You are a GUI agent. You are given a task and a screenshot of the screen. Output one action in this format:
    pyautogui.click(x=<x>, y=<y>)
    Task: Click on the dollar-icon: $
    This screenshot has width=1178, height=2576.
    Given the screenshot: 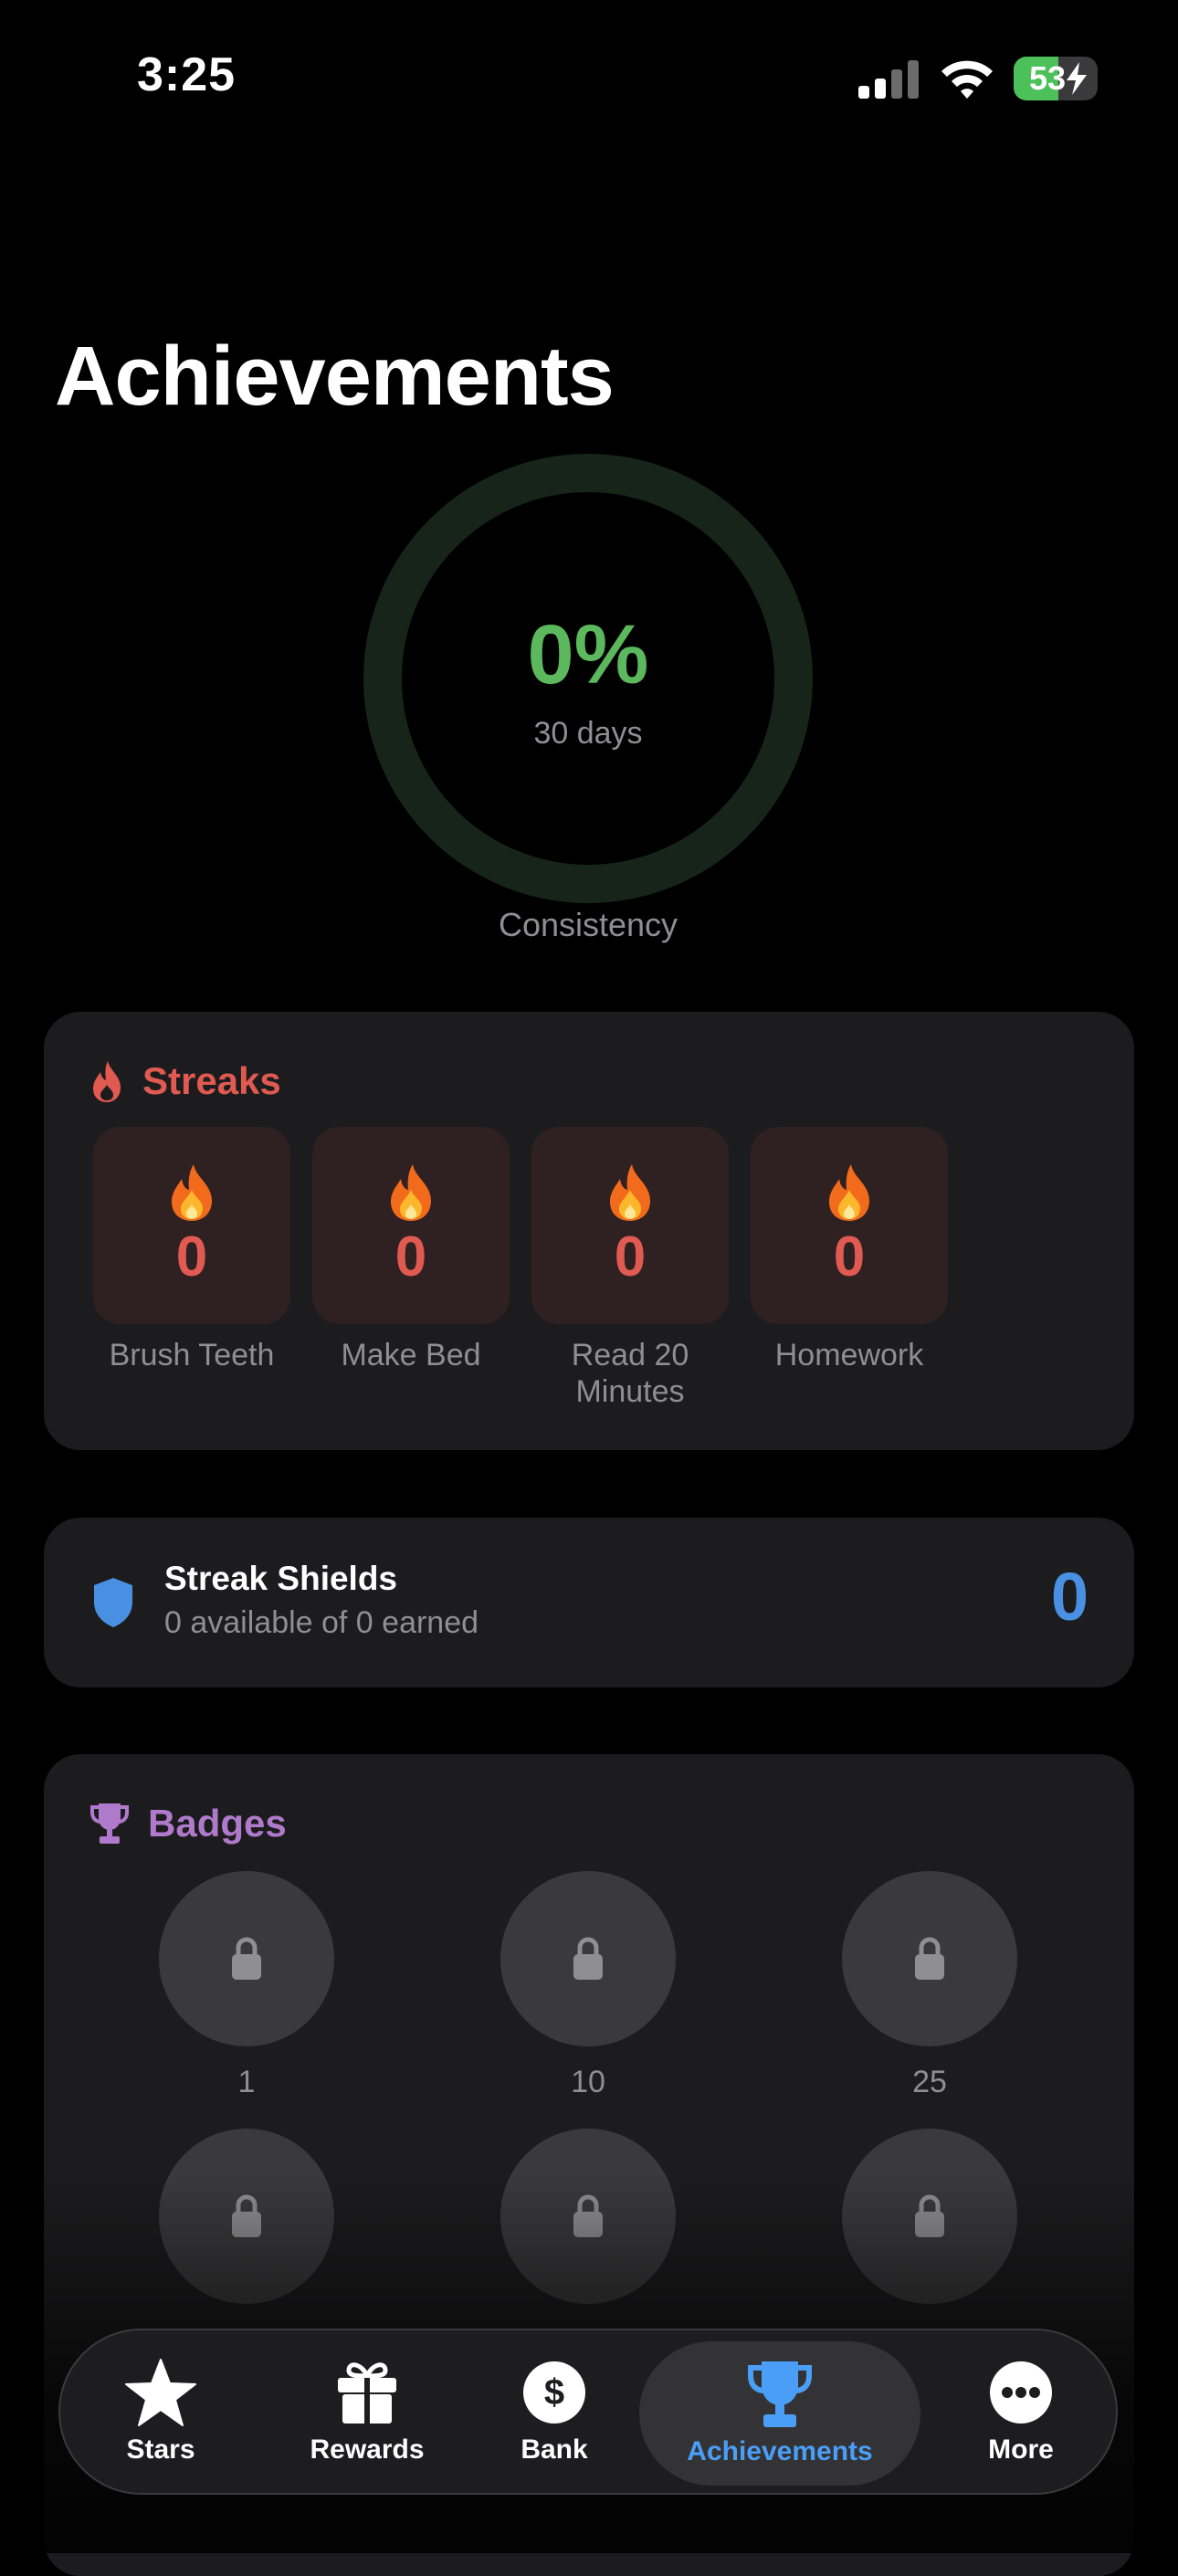 What is the action you would take?
    pyautogui.click(x=554, y=2392)
    